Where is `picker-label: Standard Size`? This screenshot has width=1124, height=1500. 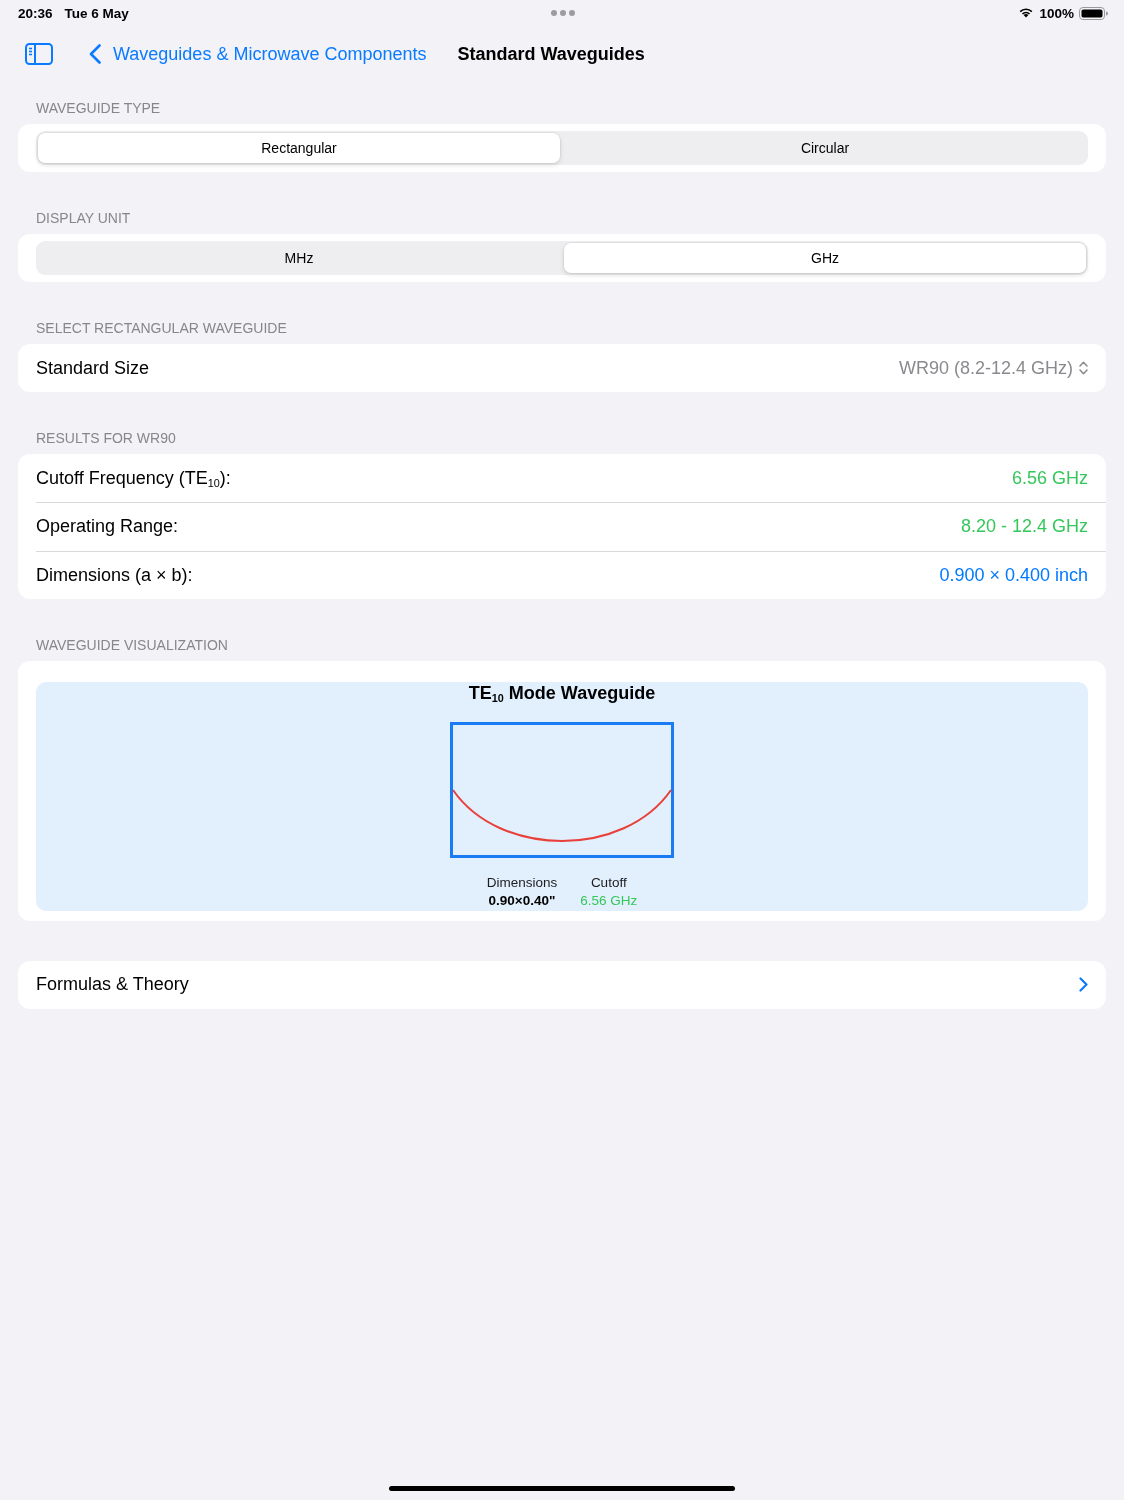
picker-label: Standard Size is located at coordinates (93, 368).